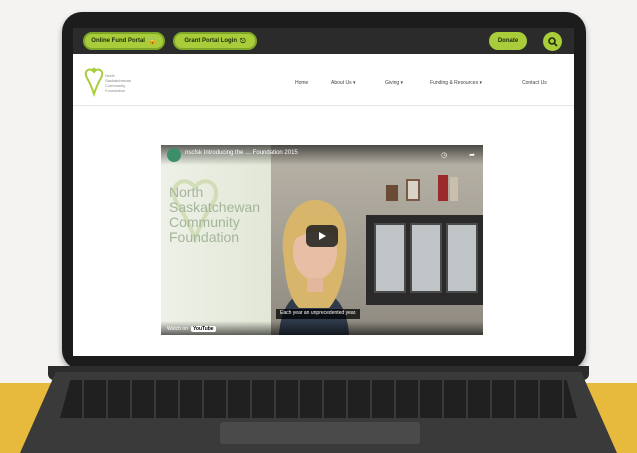 The height and width of the screenshot is (453, 637). Describe the element at coordinates (318, 314) in the screenshot. I see `video-caption: Each year an unprecedented year.` at that location.